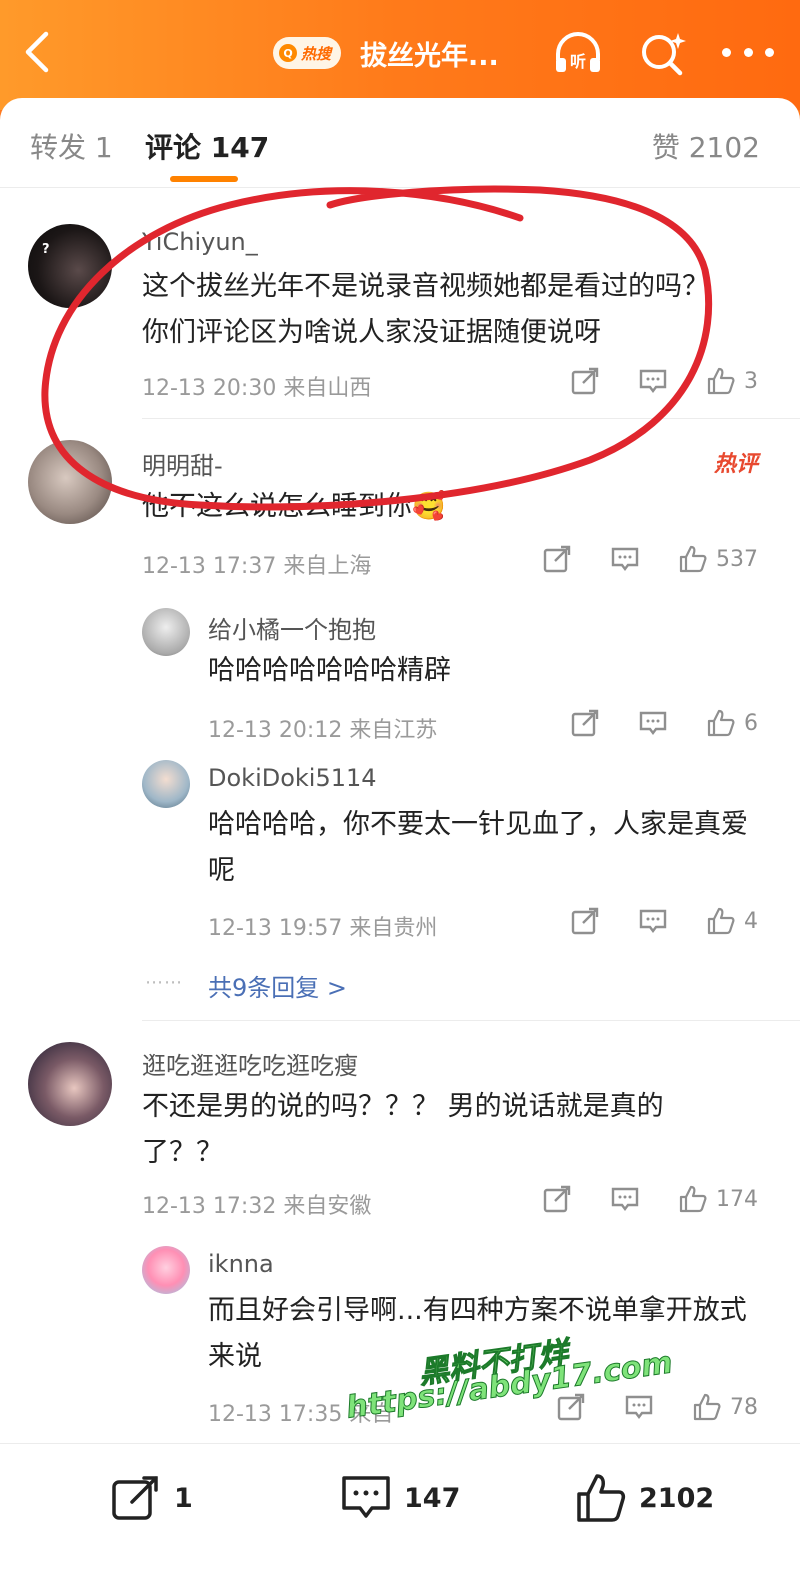 This screenshot has height=1595, width=800. What do you see at coordinates (257, 566) in the screenshot?
I see `comment-meta: 12-13 17:37 来自上海` at bounding box center [257, 566].